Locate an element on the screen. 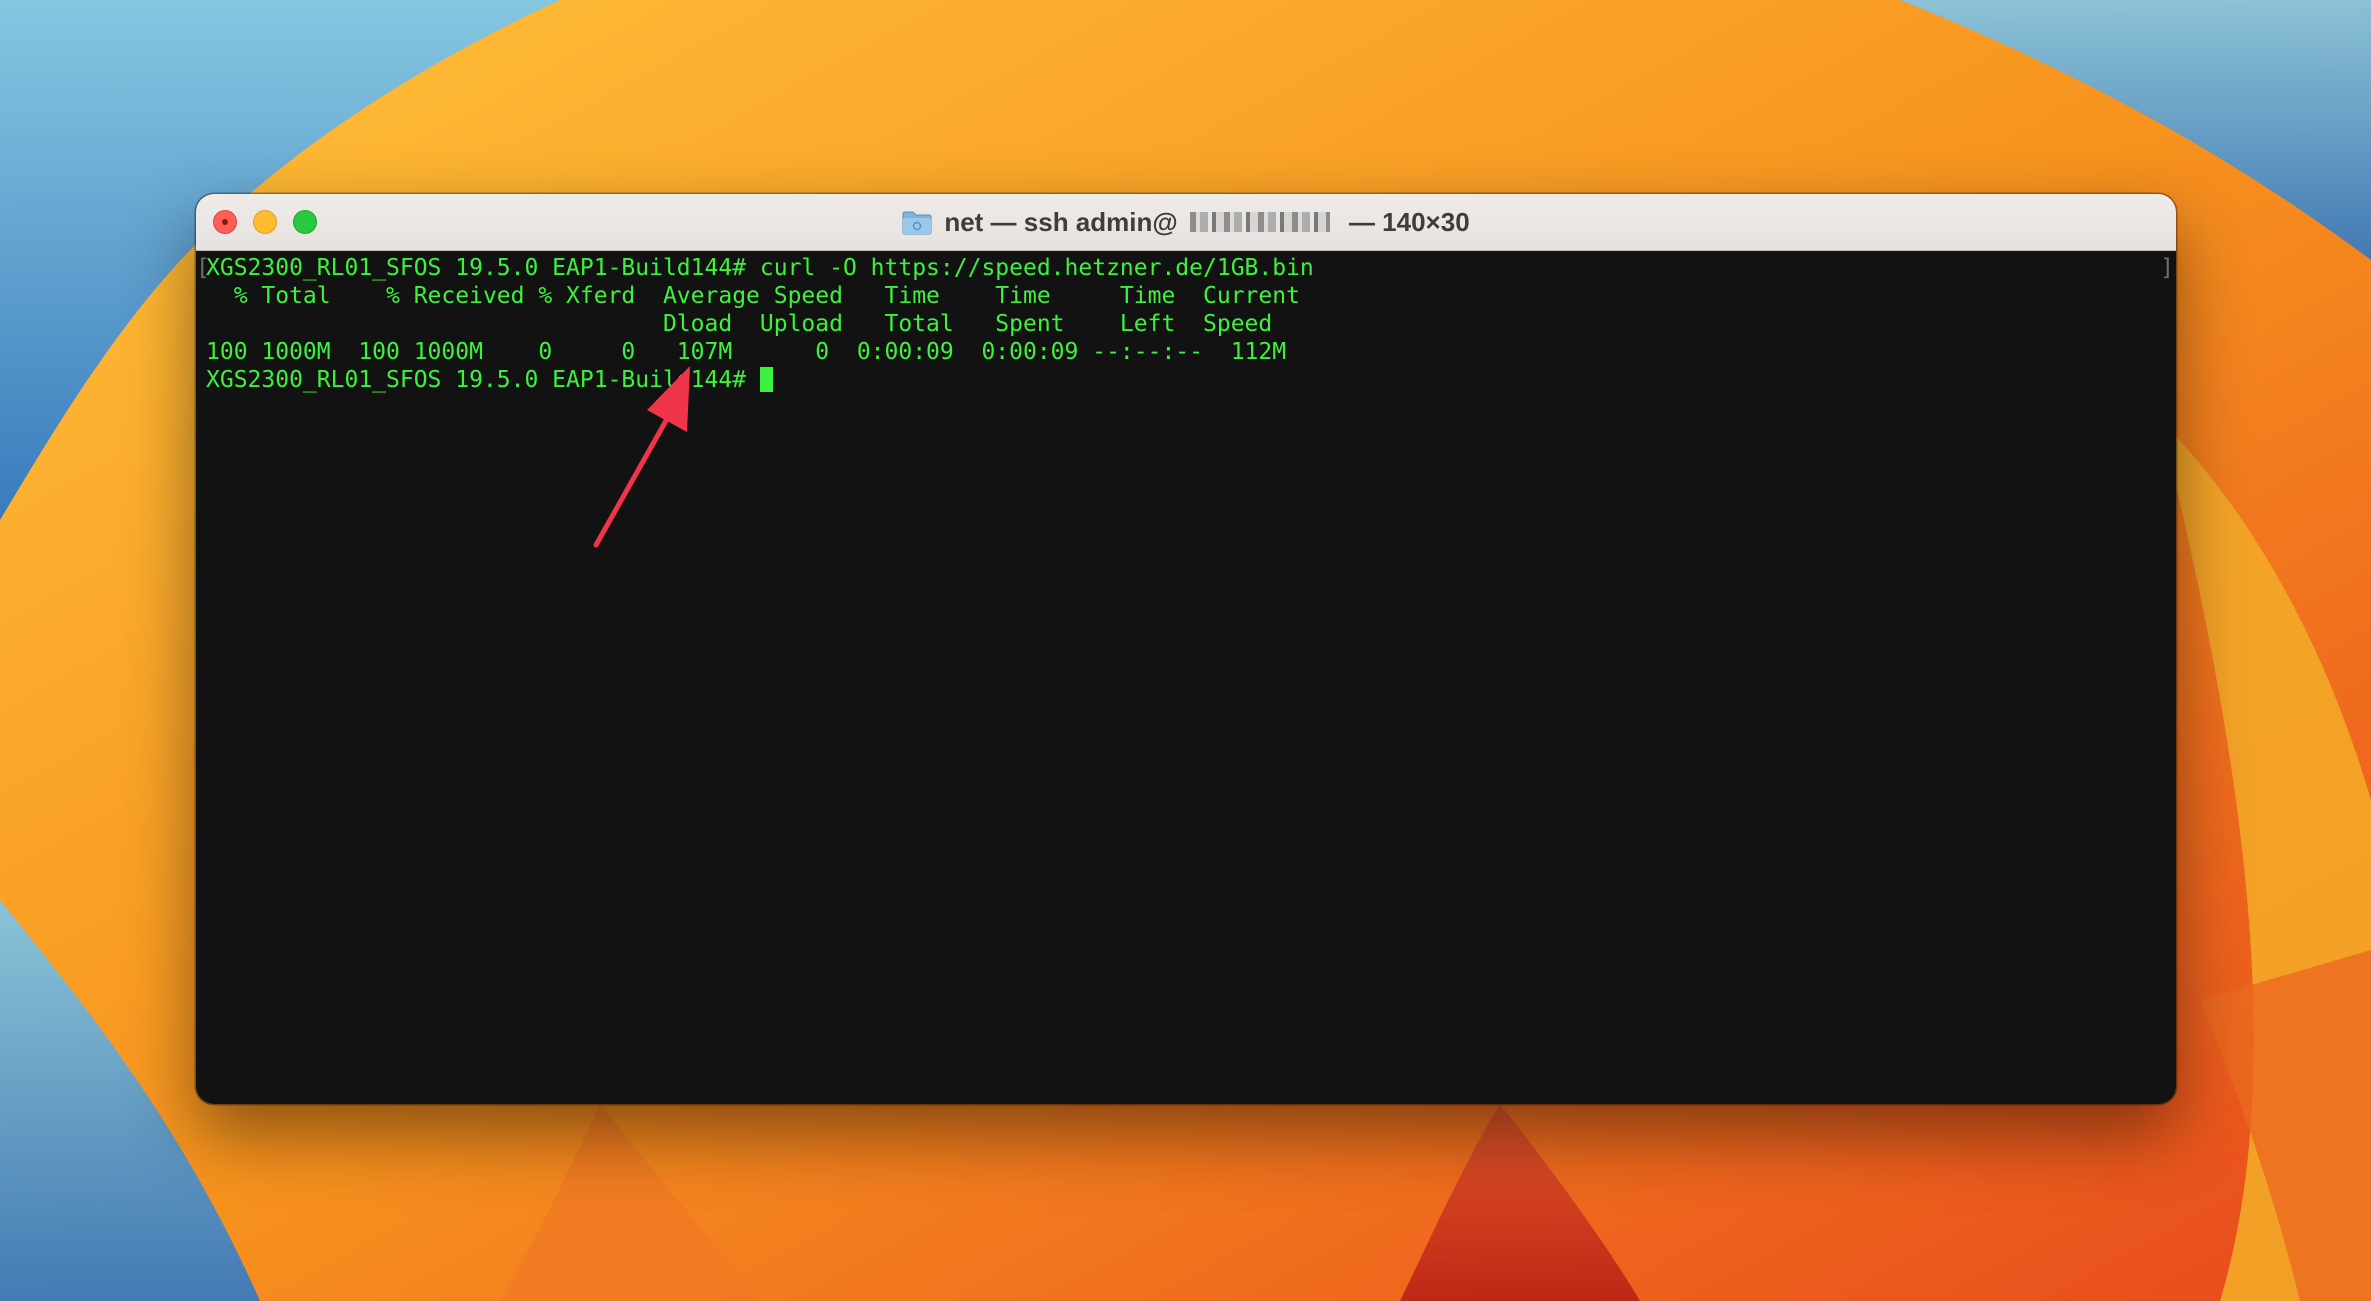 This screenshot has height=1301, width=2371. terminal-prompt: XGS2300_RL01_SFOS 19.5.0 EAP1-Build144# is located at coordinates (483, 380).